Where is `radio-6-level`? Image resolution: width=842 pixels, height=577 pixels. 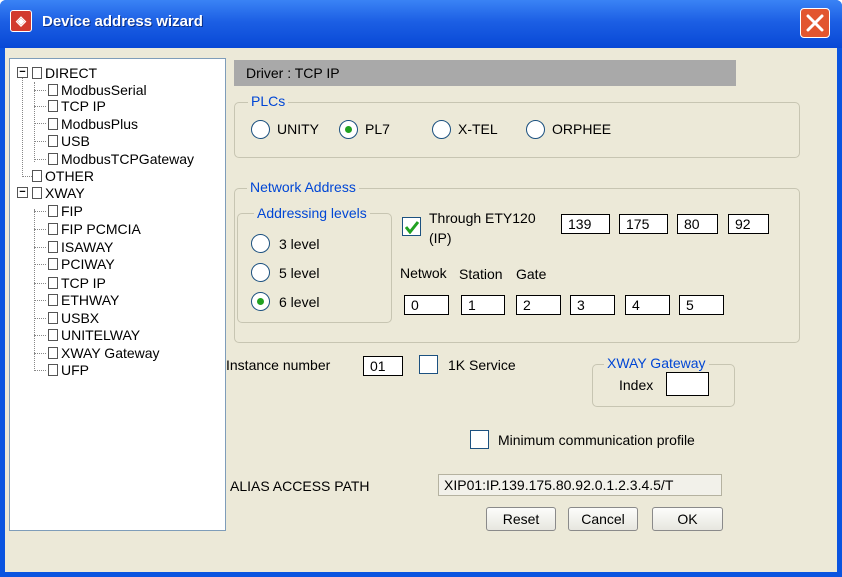
radio-6-level is located at coordinates (260, 301).